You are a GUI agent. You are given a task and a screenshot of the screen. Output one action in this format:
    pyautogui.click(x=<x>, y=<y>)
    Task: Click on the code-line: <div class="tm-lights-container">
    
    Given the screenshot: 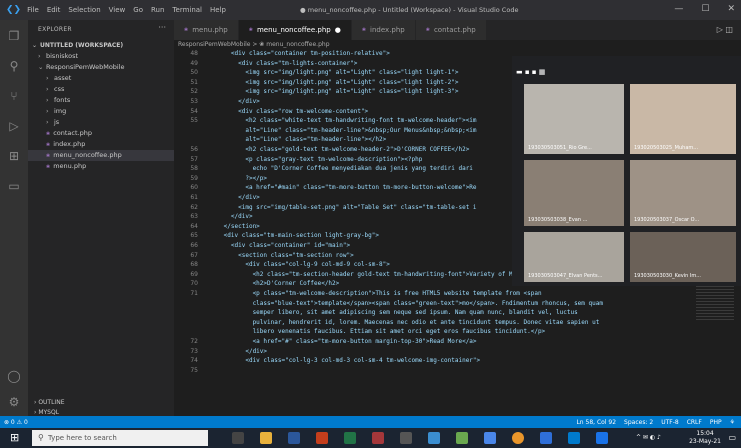 What is the action you would take?
    pyautogui.click(x=279, y=63)
    